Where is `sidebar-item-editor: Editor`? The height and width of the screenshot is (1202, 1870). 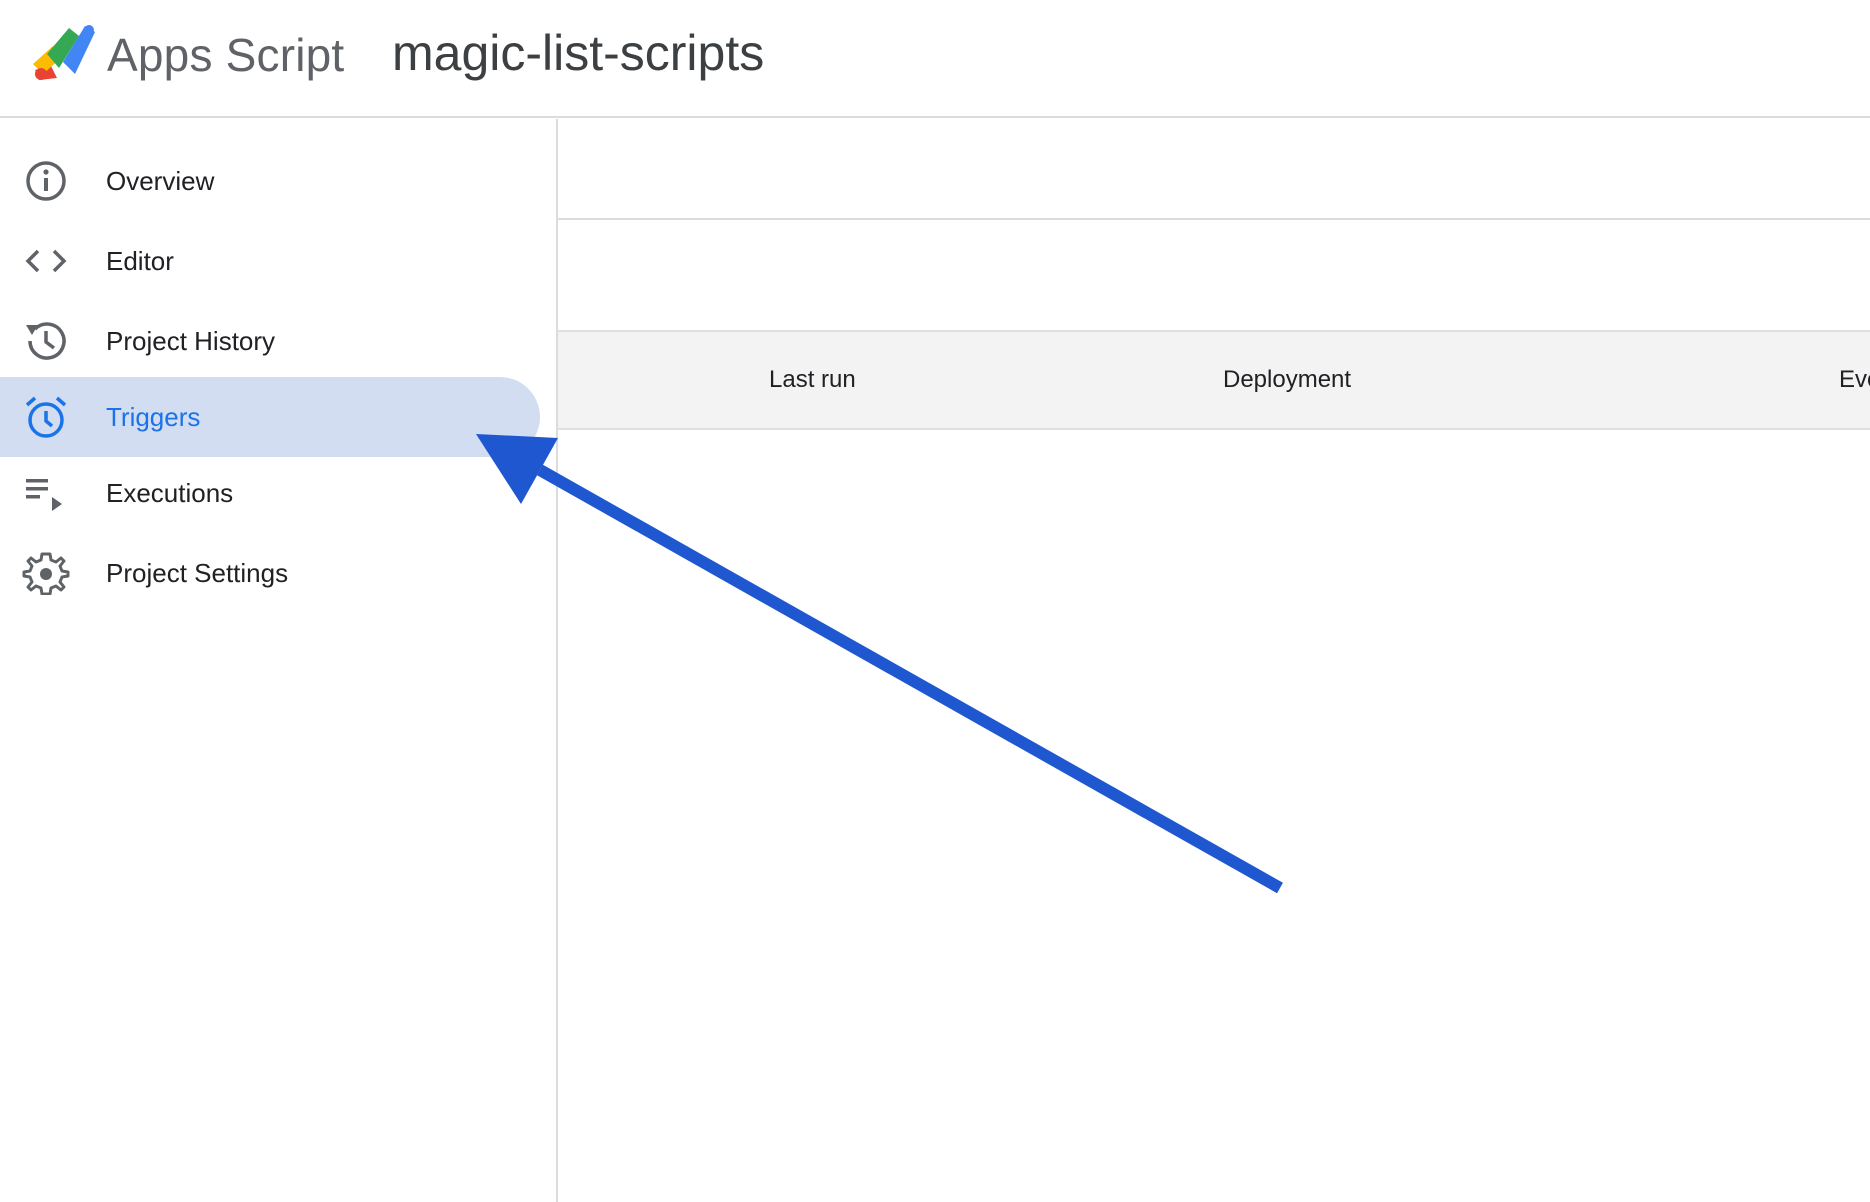 sidebar-item-editor: Editor is located at coordinates (270, 261).